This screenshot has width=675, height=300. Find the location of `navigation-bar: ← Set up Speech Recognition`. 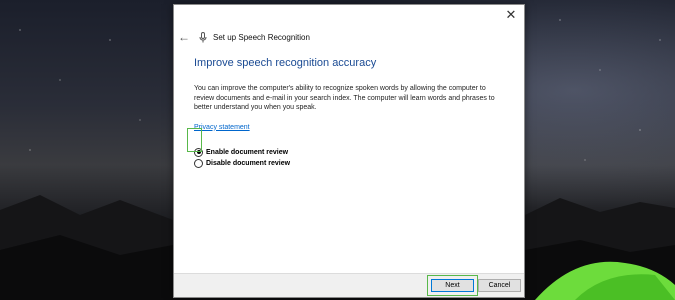

navigation-bar: ← Set up Speech Recognition is located at coordinates (349, 37).